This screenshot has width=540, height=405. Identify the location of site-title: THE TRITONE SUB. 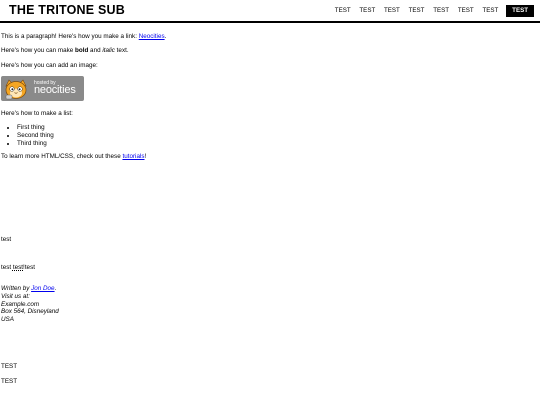
(67, 10).